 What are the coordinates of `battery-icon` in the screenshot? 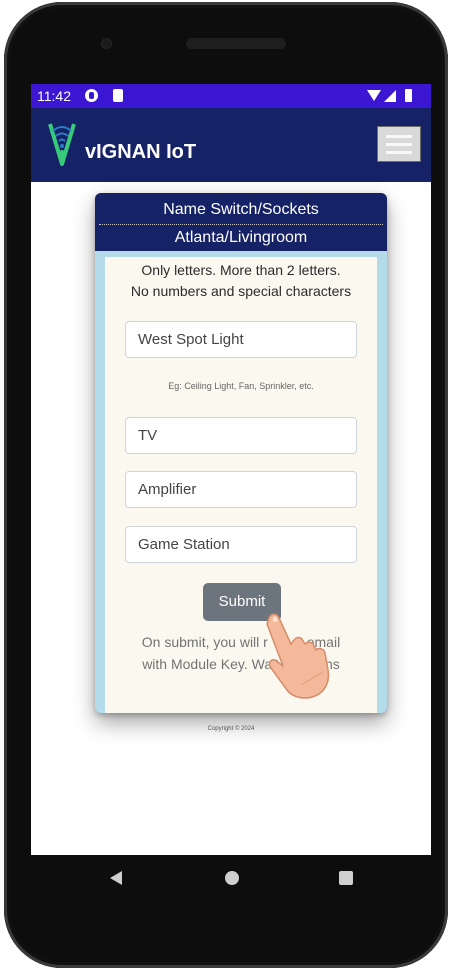 It's located at (408, 95).